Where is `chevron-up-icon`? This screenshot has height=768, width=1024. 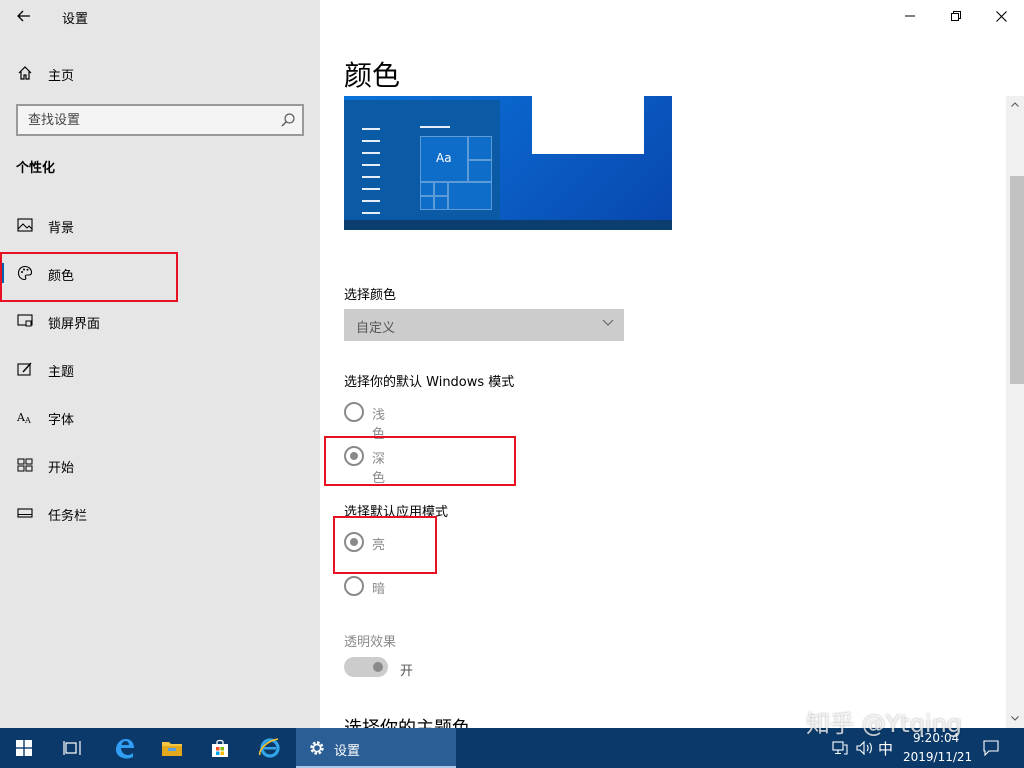 chevron-up-icon is located at coordinates (1015, 104).